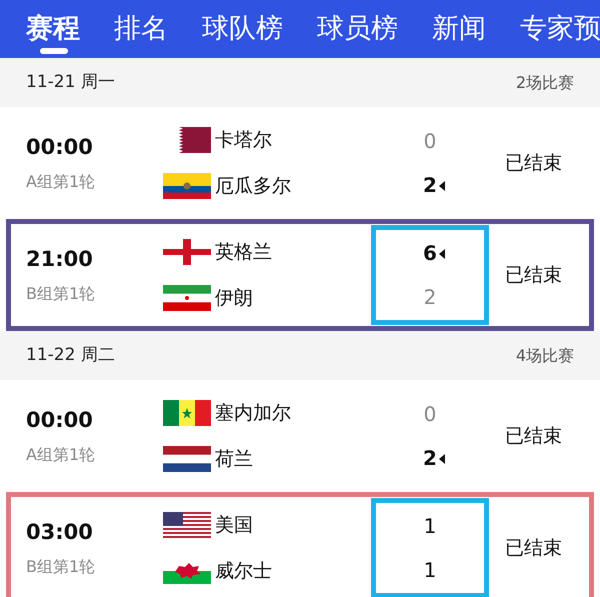 The image size is (600, 597). Describe the element at coordinates (357, 29) in the screenshot. I see `tab: 球员榜` at that location.